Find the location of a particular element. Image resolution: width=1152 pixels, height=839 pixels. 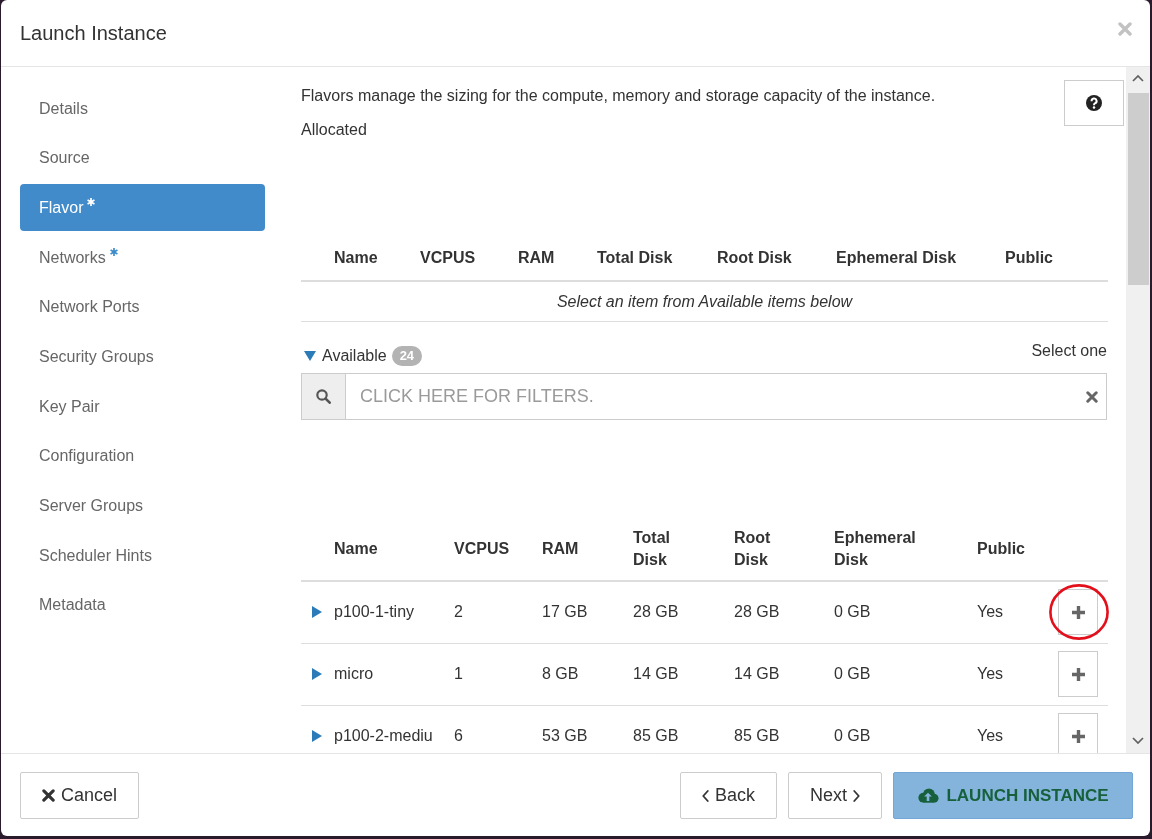

chevron-right-icon is located at coordinates (856, 795).